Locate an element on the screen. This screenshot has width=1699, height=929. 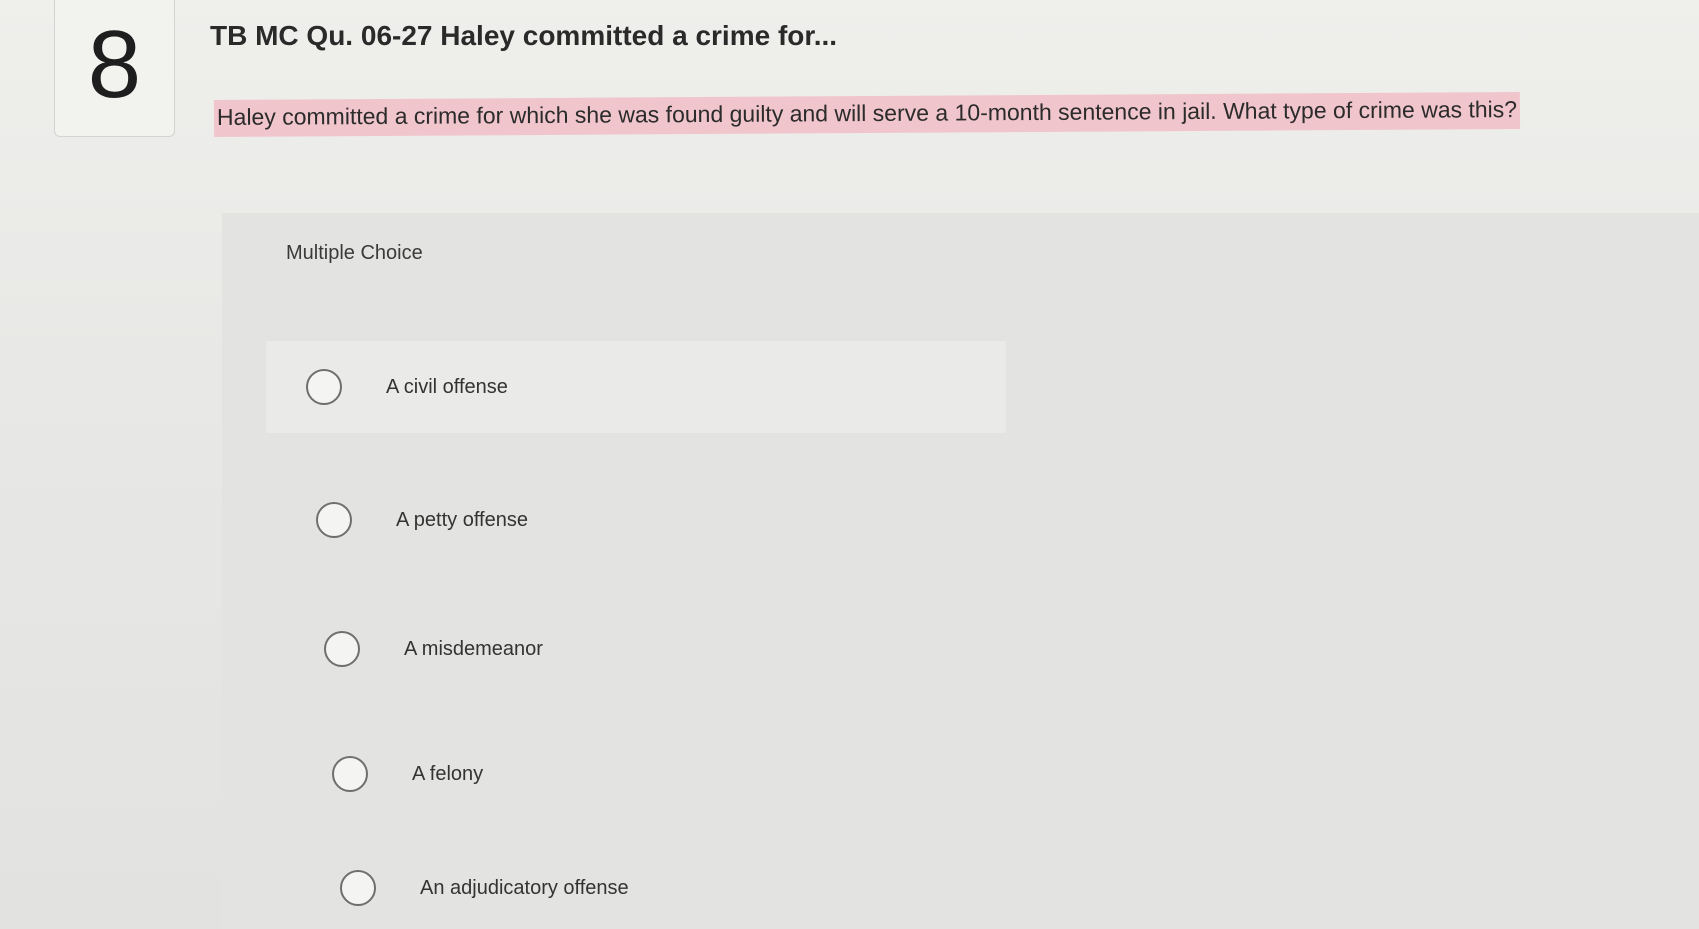
answer-option-label: A petty offense is located at coordinates (462, 519).